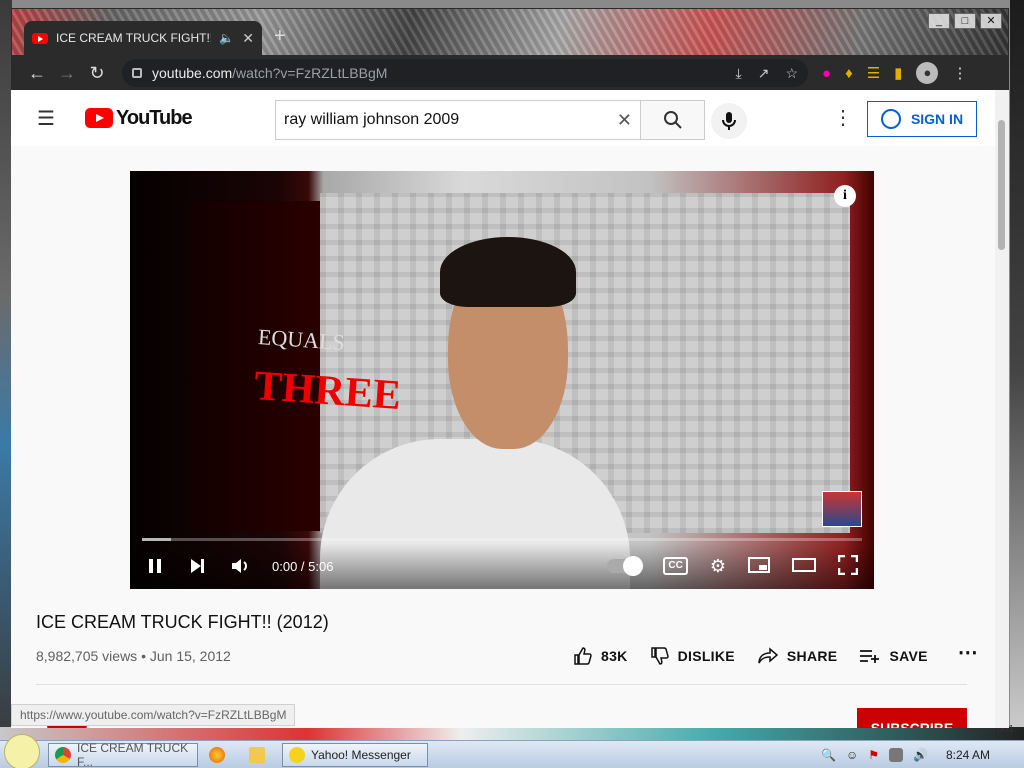  I want to click on taskbar-messenger: Yahoo! Messenger, so click(355, 754).